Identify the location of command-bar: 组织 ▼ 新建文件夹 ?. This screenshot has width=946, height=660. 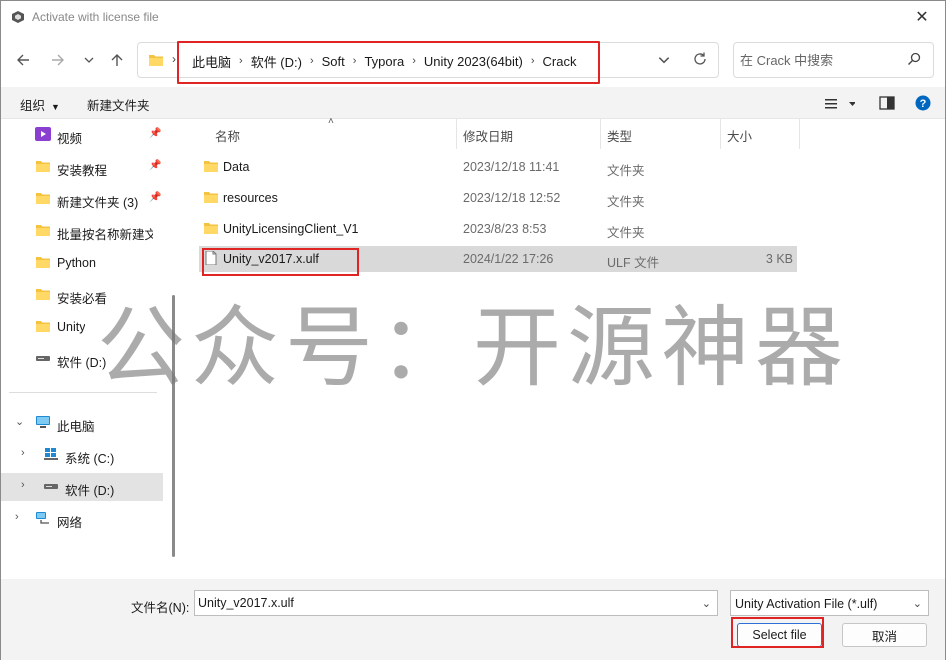
(473, 103).